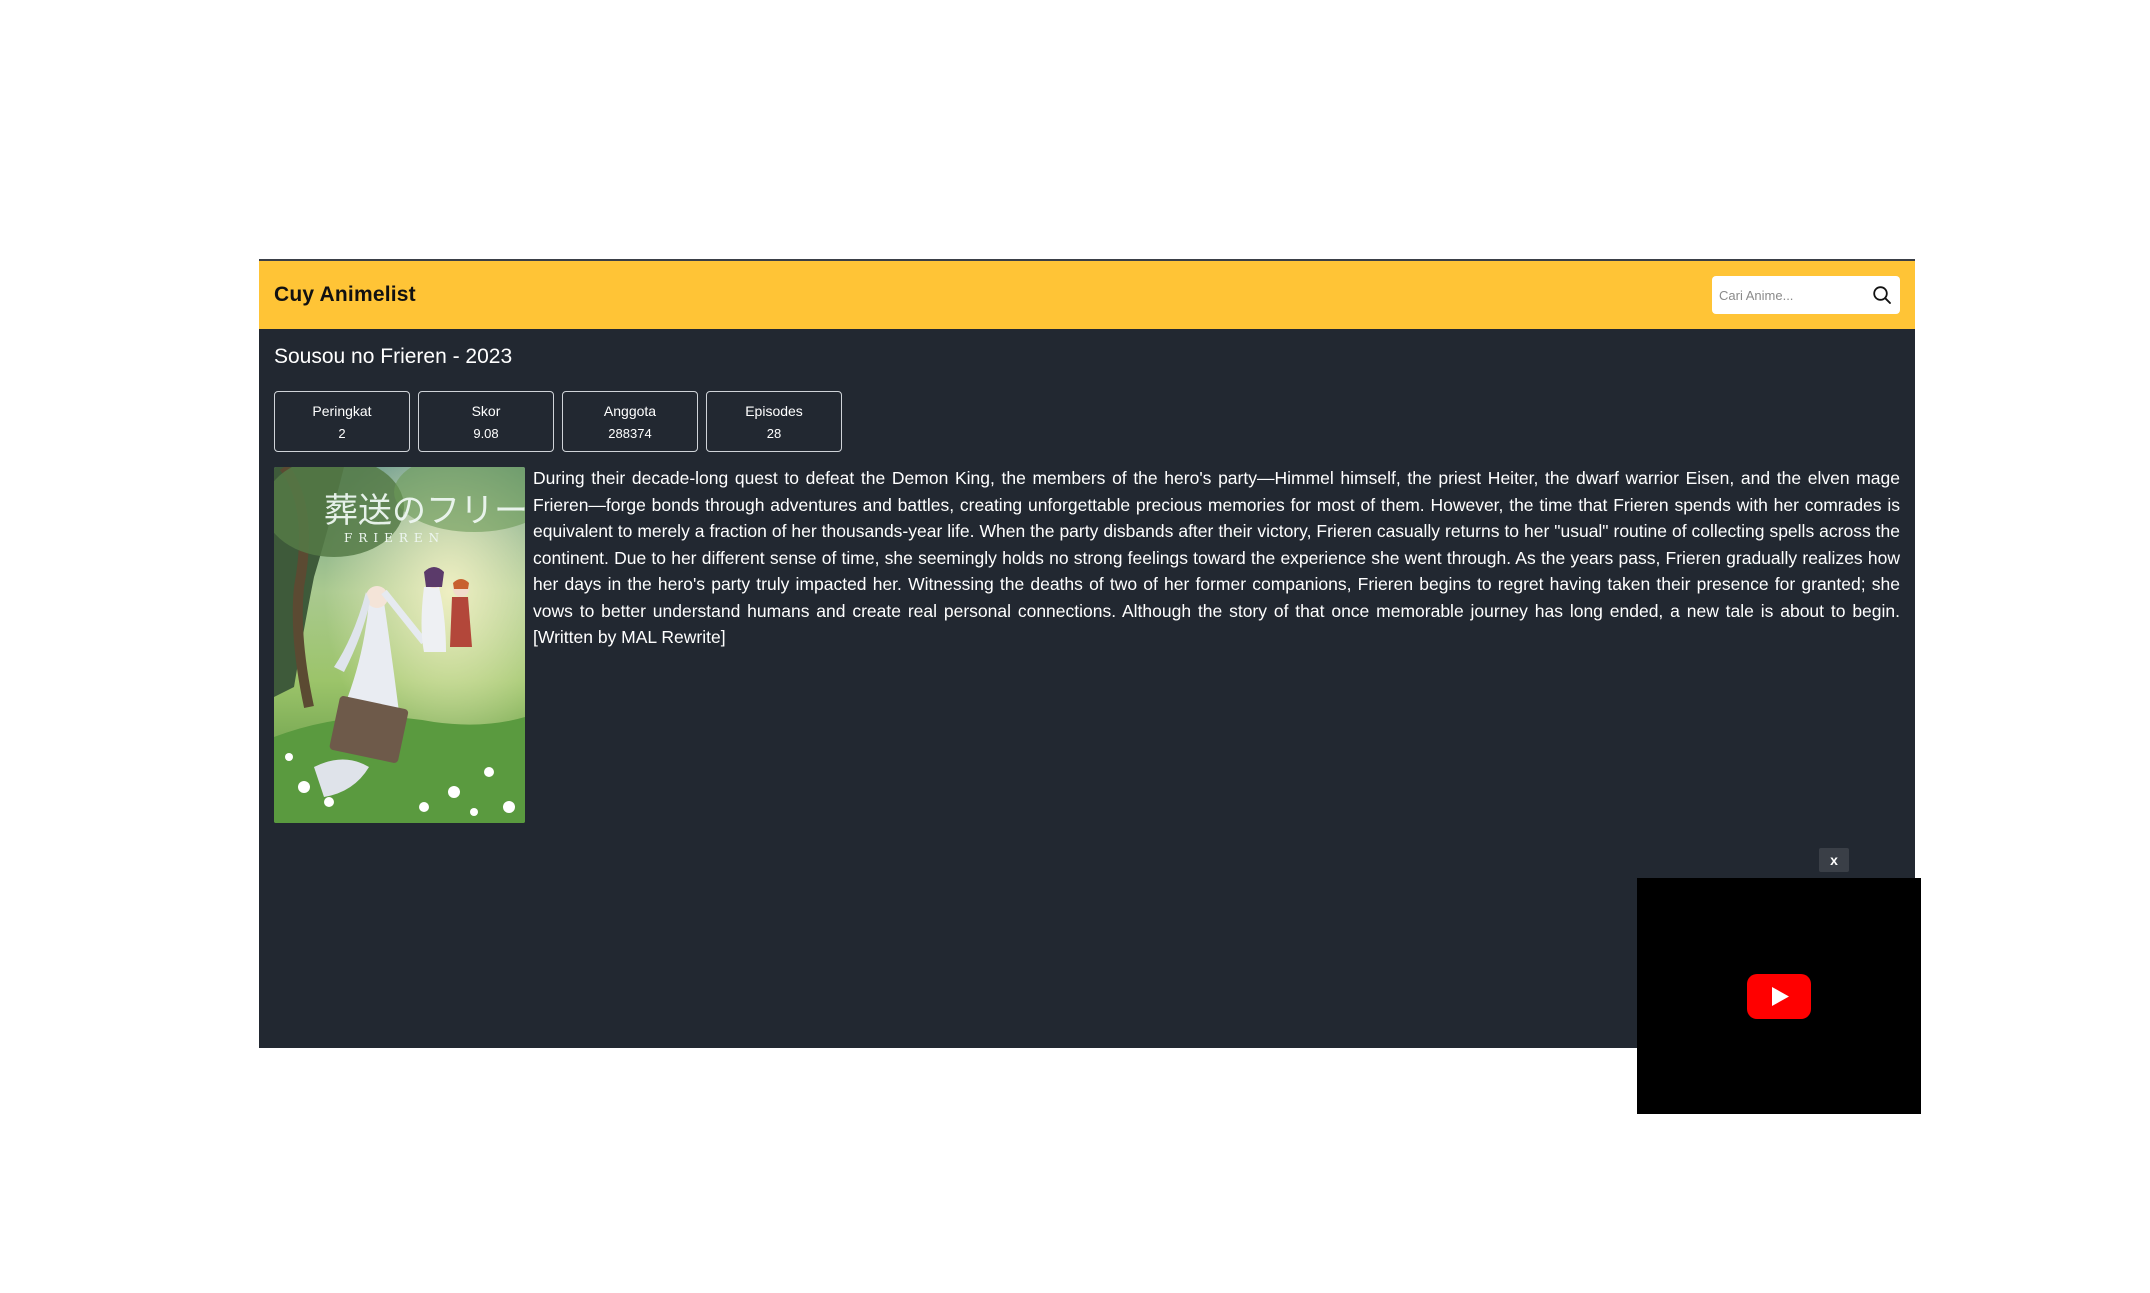 This screenshot has height=1293, width=2150. Describe the element at coordinates (486, 410) in the screenshot. I see `stat-label: Skor` at that location.